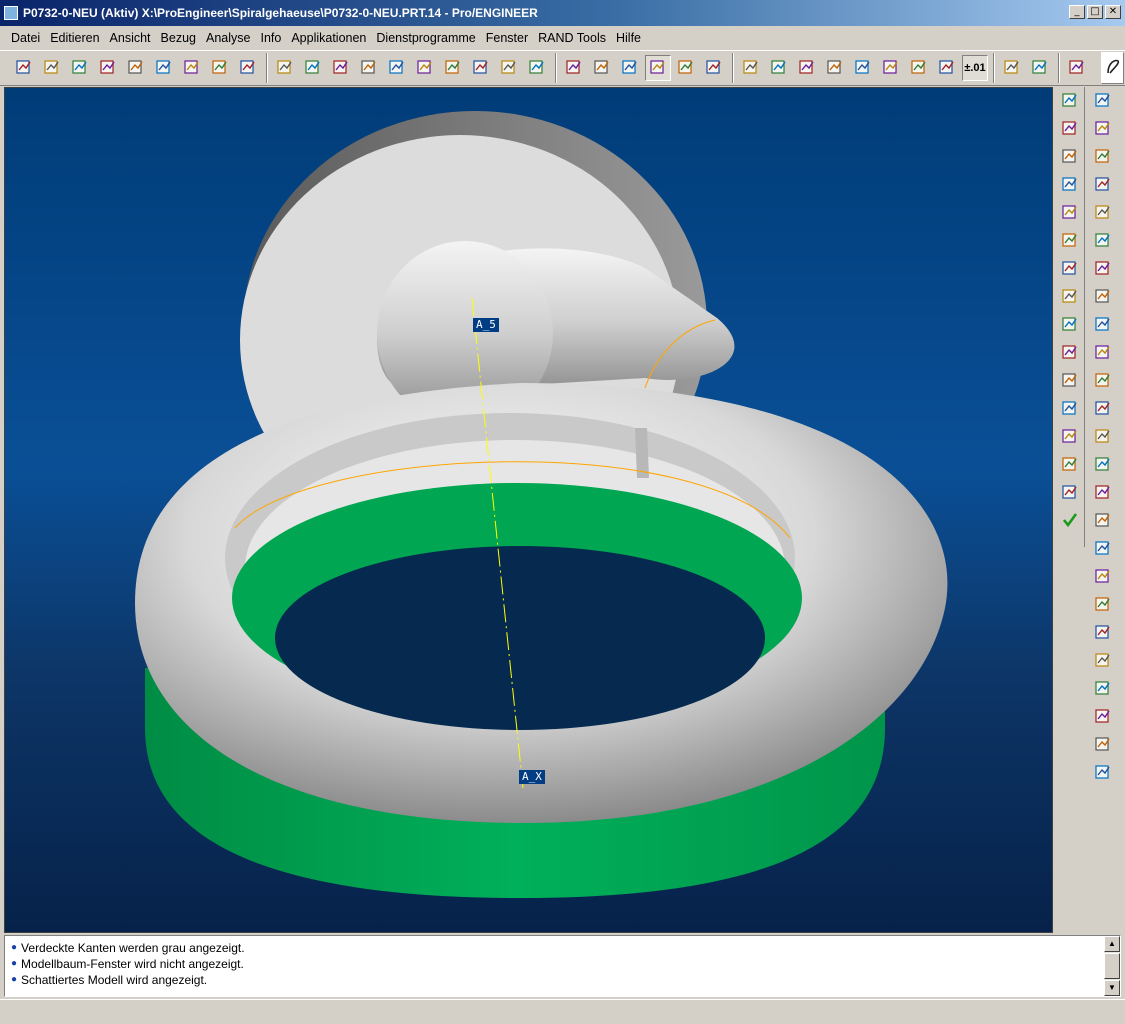 This screenshot has width=1125, height=1024. Describe the element at coordinates (52, 68) in the screenshot. I see `open-draft-button` at that location.